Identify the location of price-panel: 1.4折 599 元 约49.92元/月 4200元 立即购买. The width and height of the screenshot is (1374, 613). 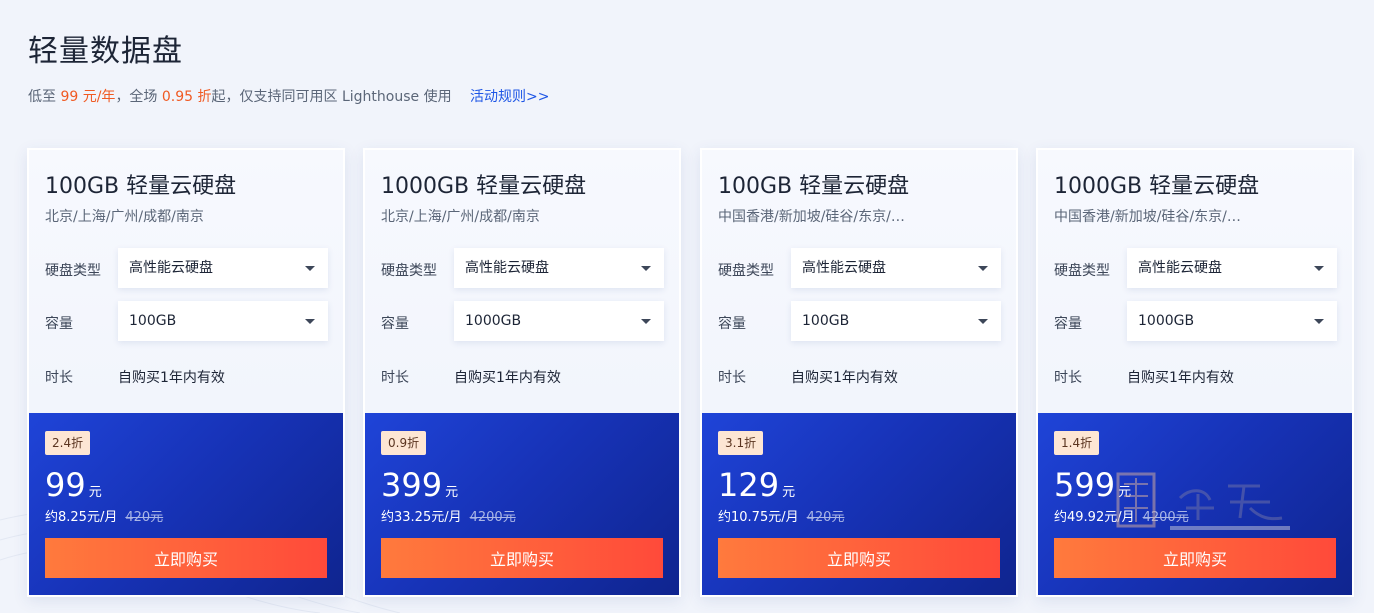
(1195, 504).